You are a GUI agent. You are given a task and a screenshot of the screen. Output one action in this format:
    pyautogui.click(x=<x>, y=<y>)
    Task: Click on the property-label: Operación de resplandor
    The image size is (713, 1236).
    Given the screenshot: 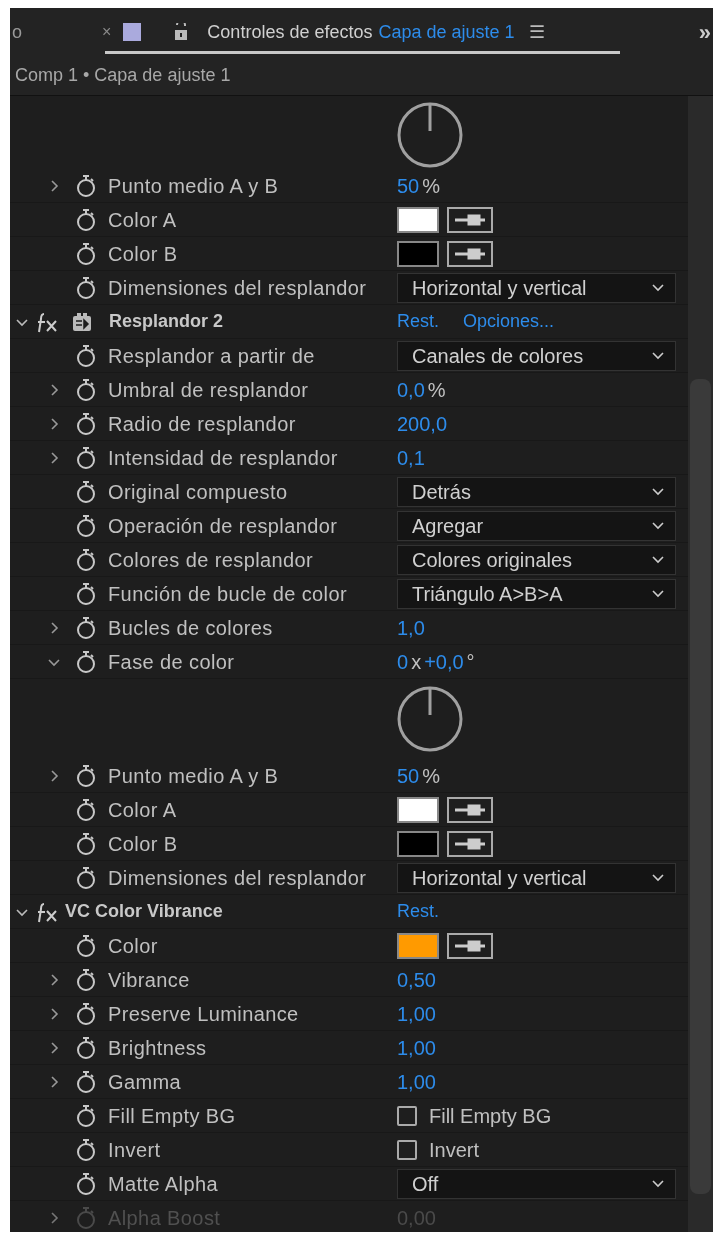 What is the action you would take?
    pyautogui.click(x=223, y=526)
    